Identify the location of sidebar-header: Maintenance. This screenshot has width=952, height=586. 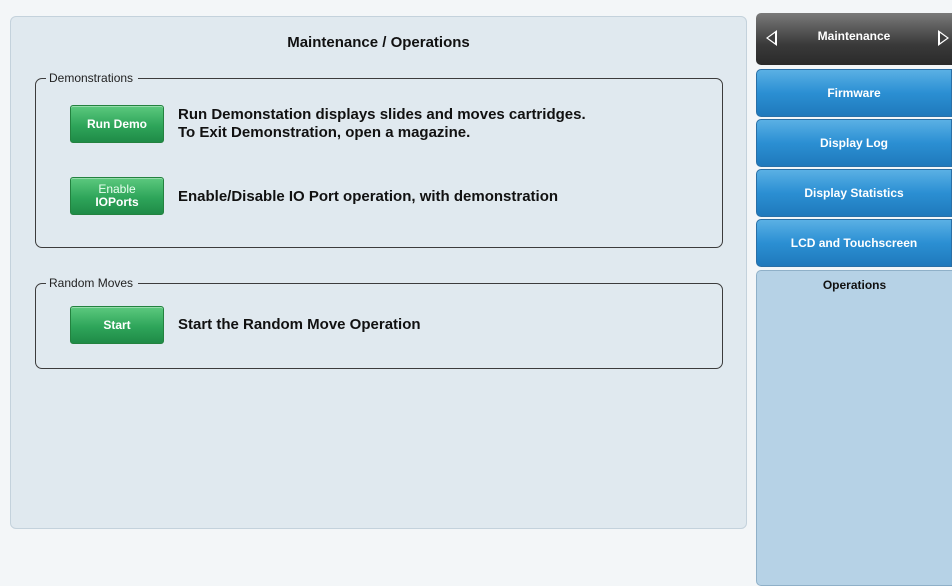
(854, 39).